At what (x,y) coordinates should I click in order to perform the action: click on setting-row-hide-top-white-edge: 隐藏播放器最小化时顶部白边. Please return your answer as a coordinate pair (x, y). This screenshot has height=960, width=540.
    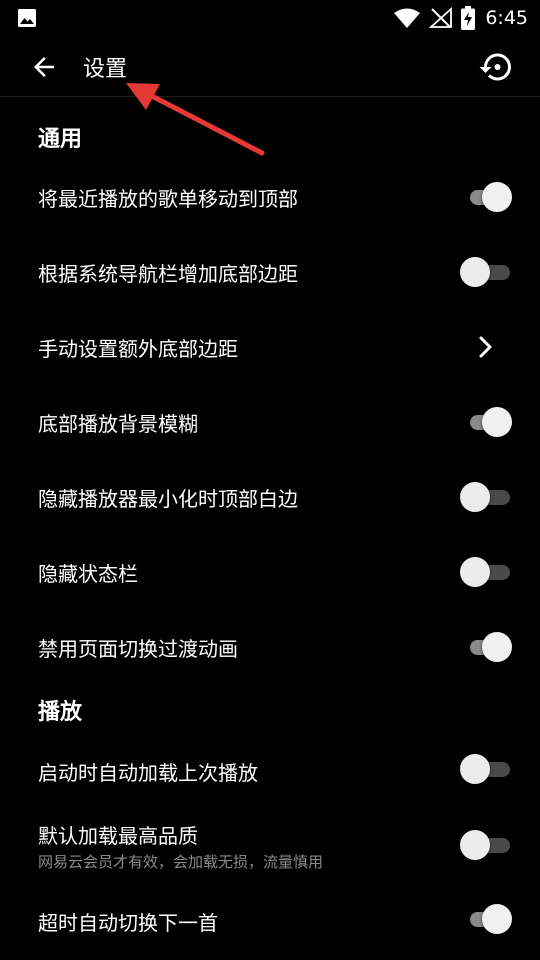
    Looking at the image, I should click on (270, 497).